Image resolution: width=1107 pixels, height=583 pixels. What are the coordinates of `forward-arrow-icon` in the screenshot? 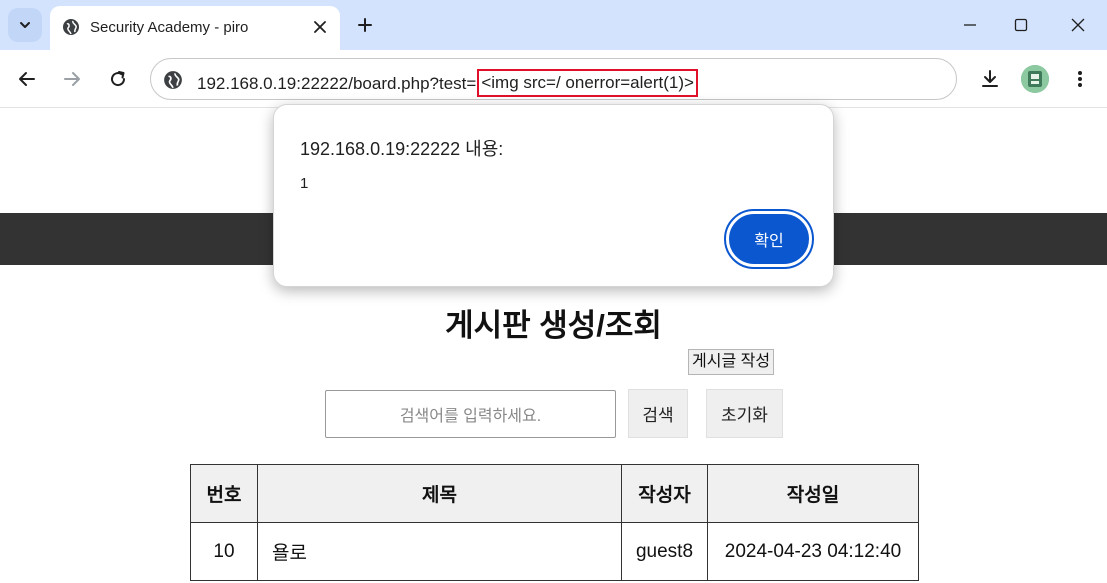 It's located at (72, 79).